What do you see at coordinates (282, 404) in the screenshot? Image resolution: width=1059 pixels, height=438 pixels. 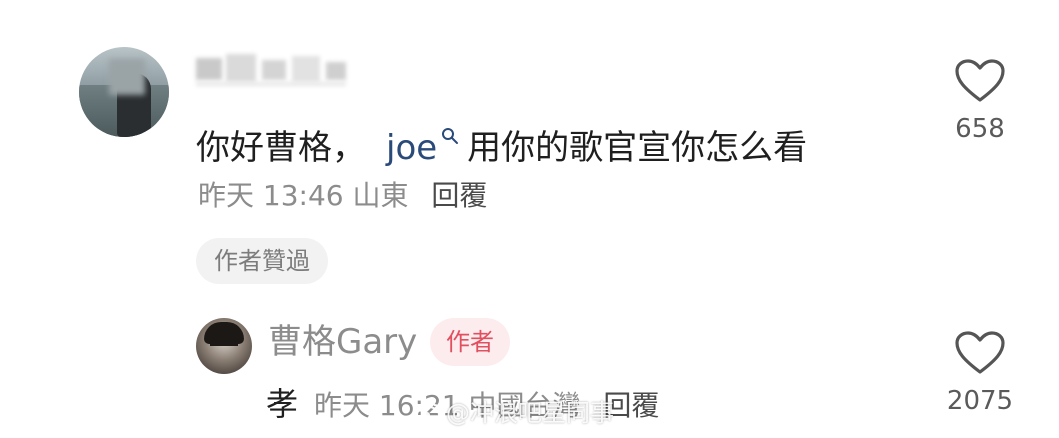 I see `reply-body: 孝` at bounding box center [282, 404].